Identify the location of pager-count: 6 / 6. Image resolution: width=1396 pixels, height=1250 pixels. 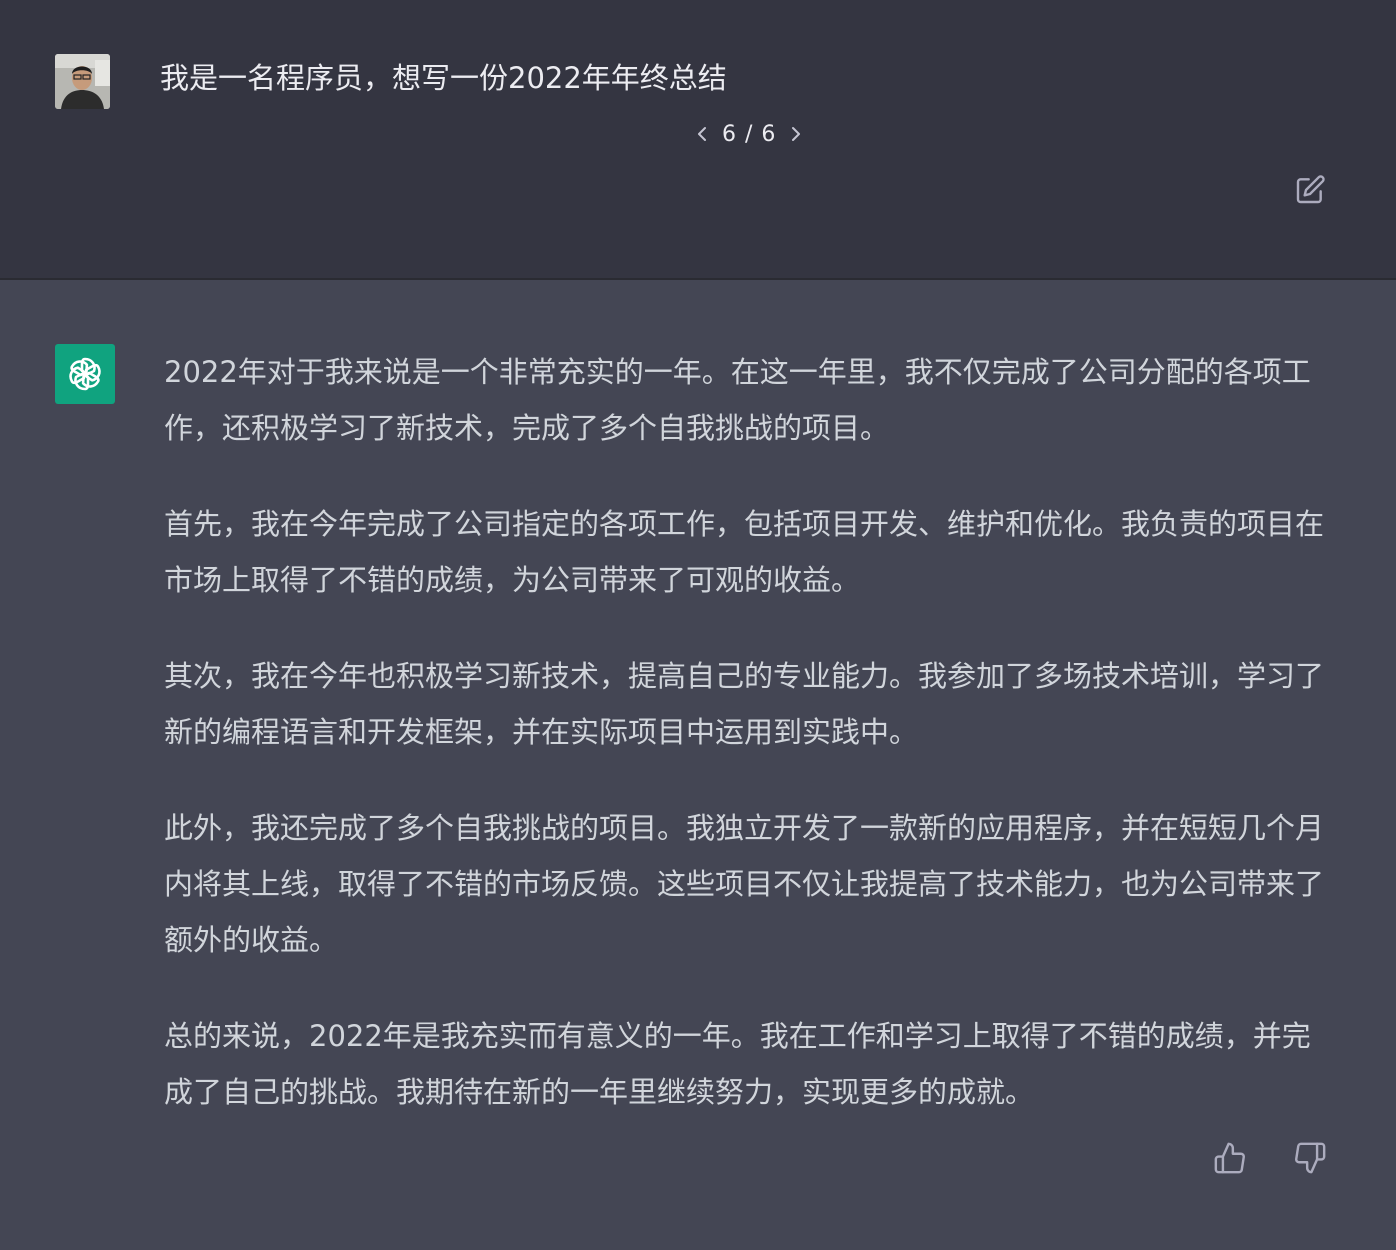
(749, 134).